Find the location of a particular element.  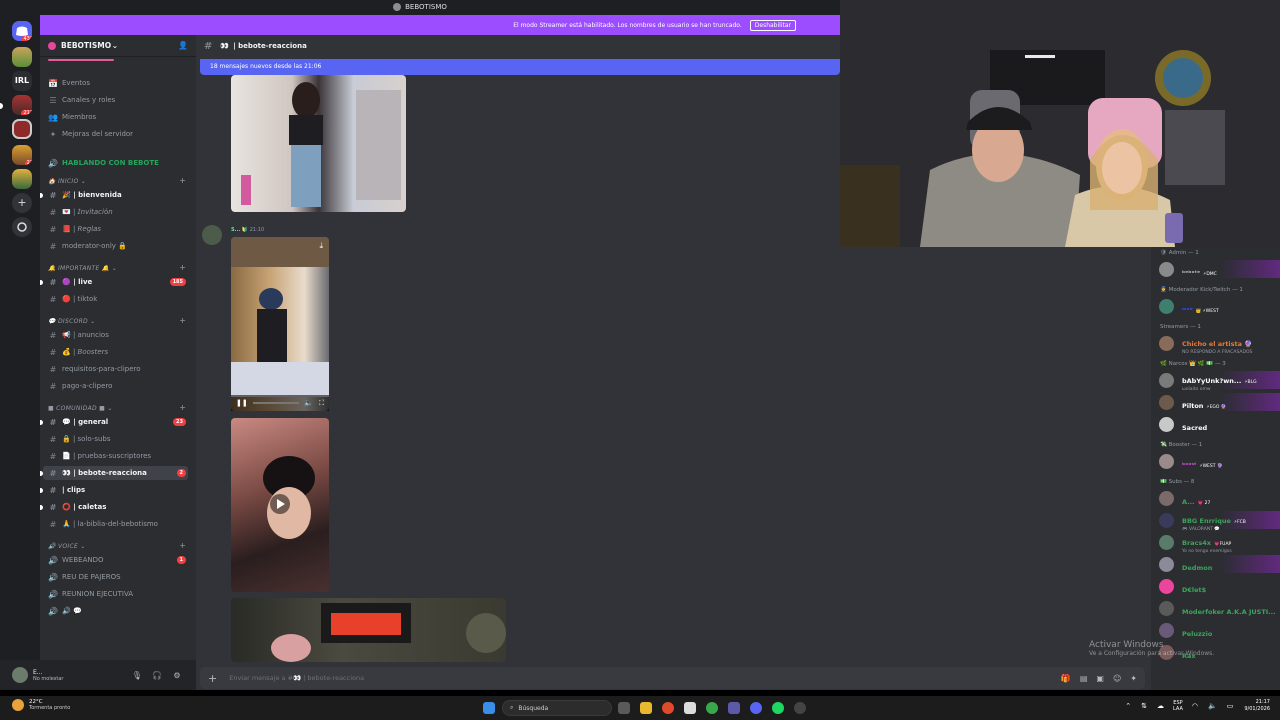

member-item: ᵇᵉᵇᵒᵗᵉ ⚡DMC is located at coordinates (1219, 269).